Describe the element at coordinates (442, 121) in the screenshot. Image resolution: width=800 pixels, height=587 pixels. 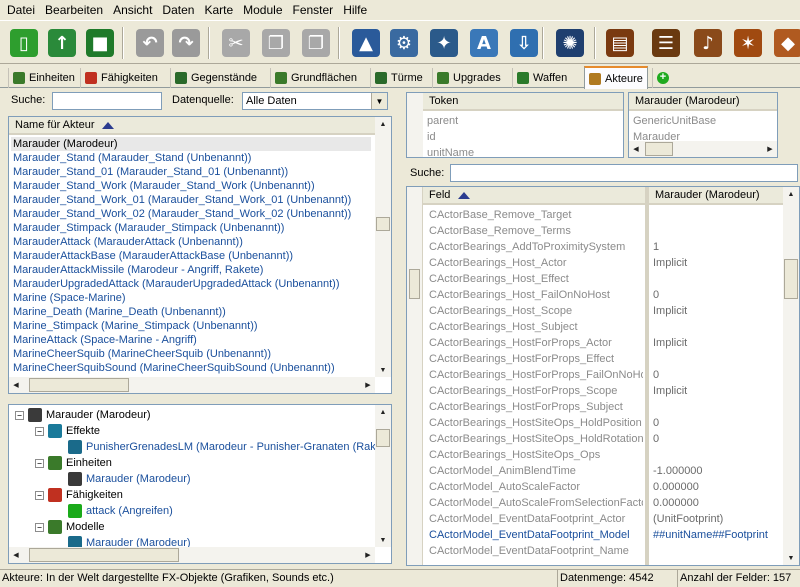
I see `token-row: parent` at that location.